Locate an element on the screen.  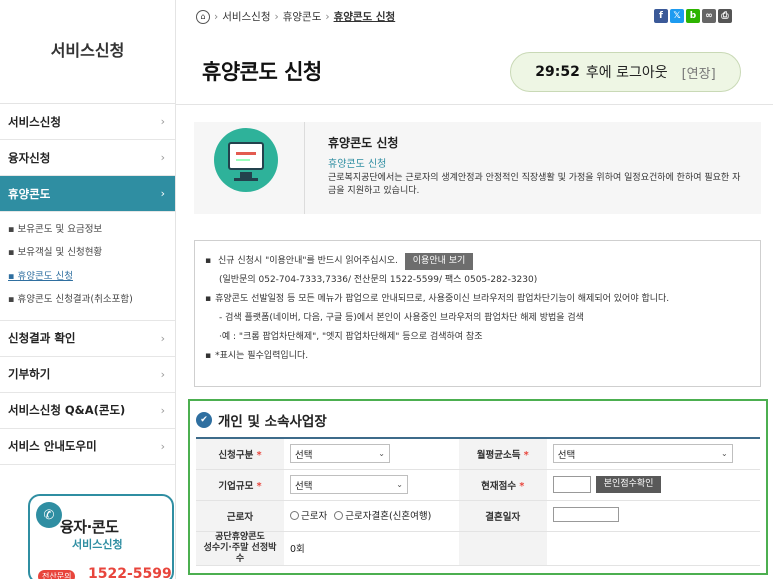
home-icon: ⌂ is located at coordinates (203, 16).